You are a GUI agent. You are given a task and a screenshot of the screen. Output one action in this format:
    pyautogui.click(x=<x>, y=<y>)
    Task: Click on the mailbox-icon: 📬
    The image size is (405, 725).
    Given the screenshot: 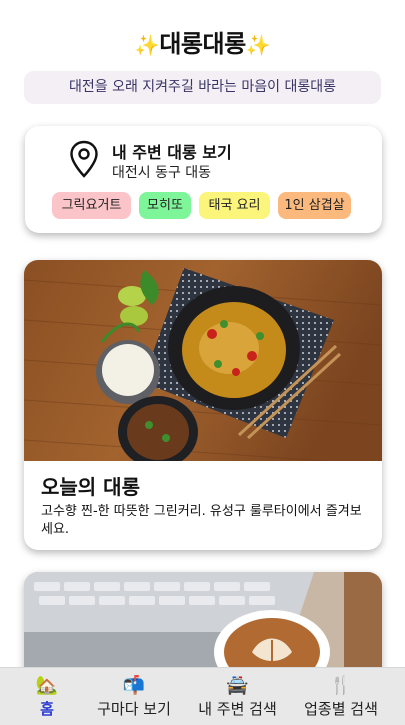 What is the action you would take?
    pyautogui.click(x=134, y=685)
    